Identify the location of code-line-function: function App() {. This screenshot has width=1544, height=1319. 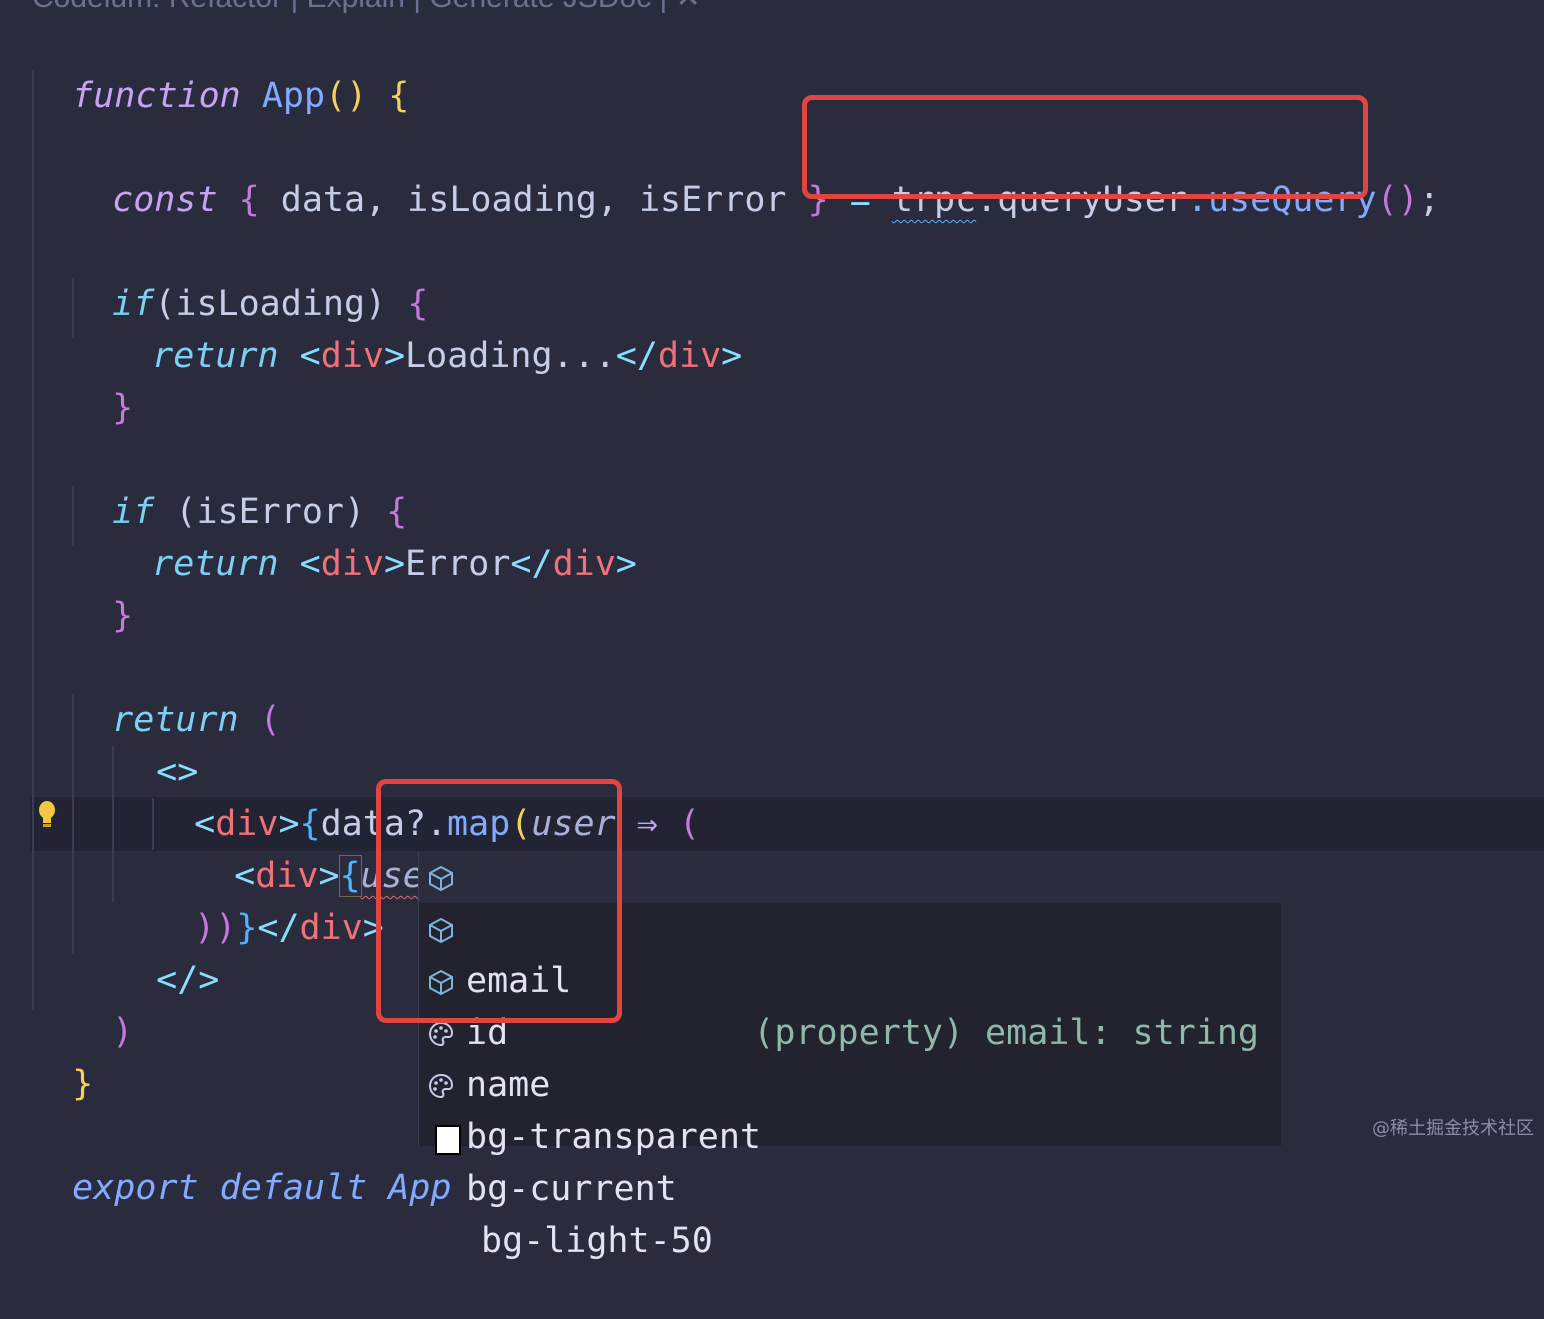
(219, 67).